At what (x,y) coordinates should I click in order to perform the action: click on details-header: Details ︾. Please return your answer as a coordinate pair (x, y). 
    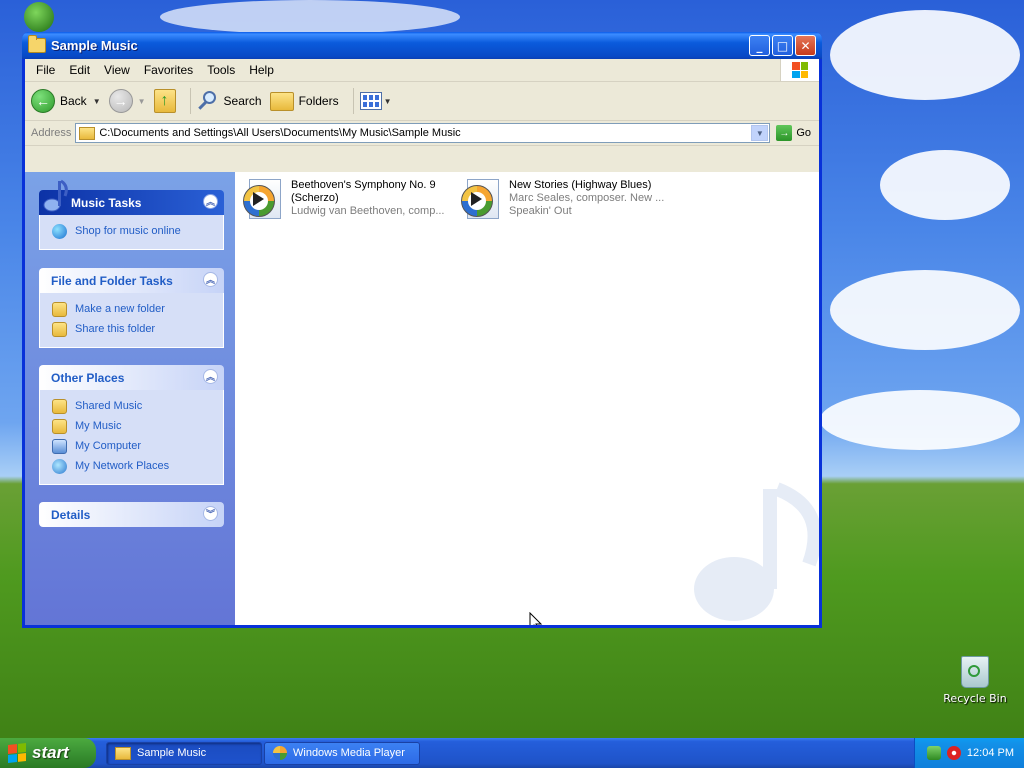
    Looking at the image, I should click on (131, 514).